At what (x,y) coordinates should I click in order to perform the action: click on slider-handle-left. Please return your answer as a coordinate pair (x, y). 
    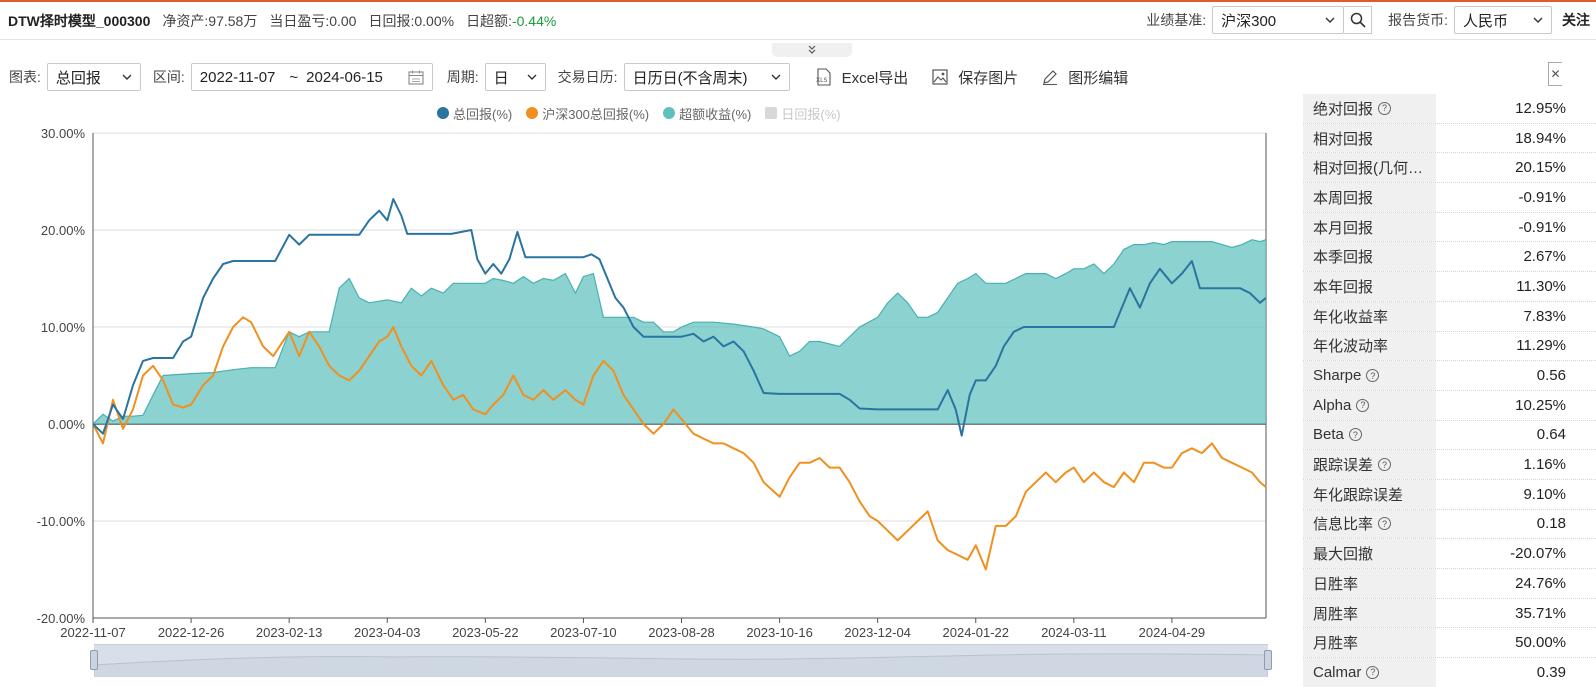
    Looking at the image, I should click on (94, 660).